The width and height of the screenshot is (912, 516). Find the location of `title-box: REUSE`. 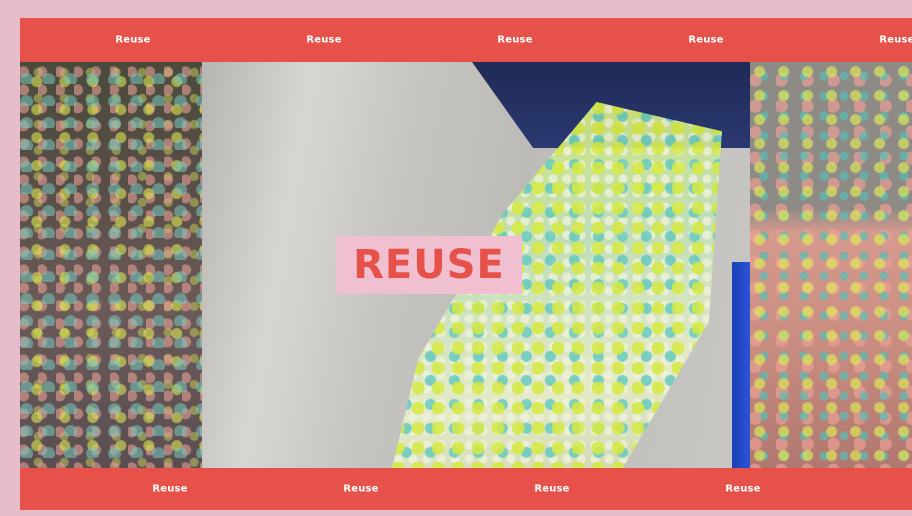

title-box: REUSE is located at coordinates (429, 265).